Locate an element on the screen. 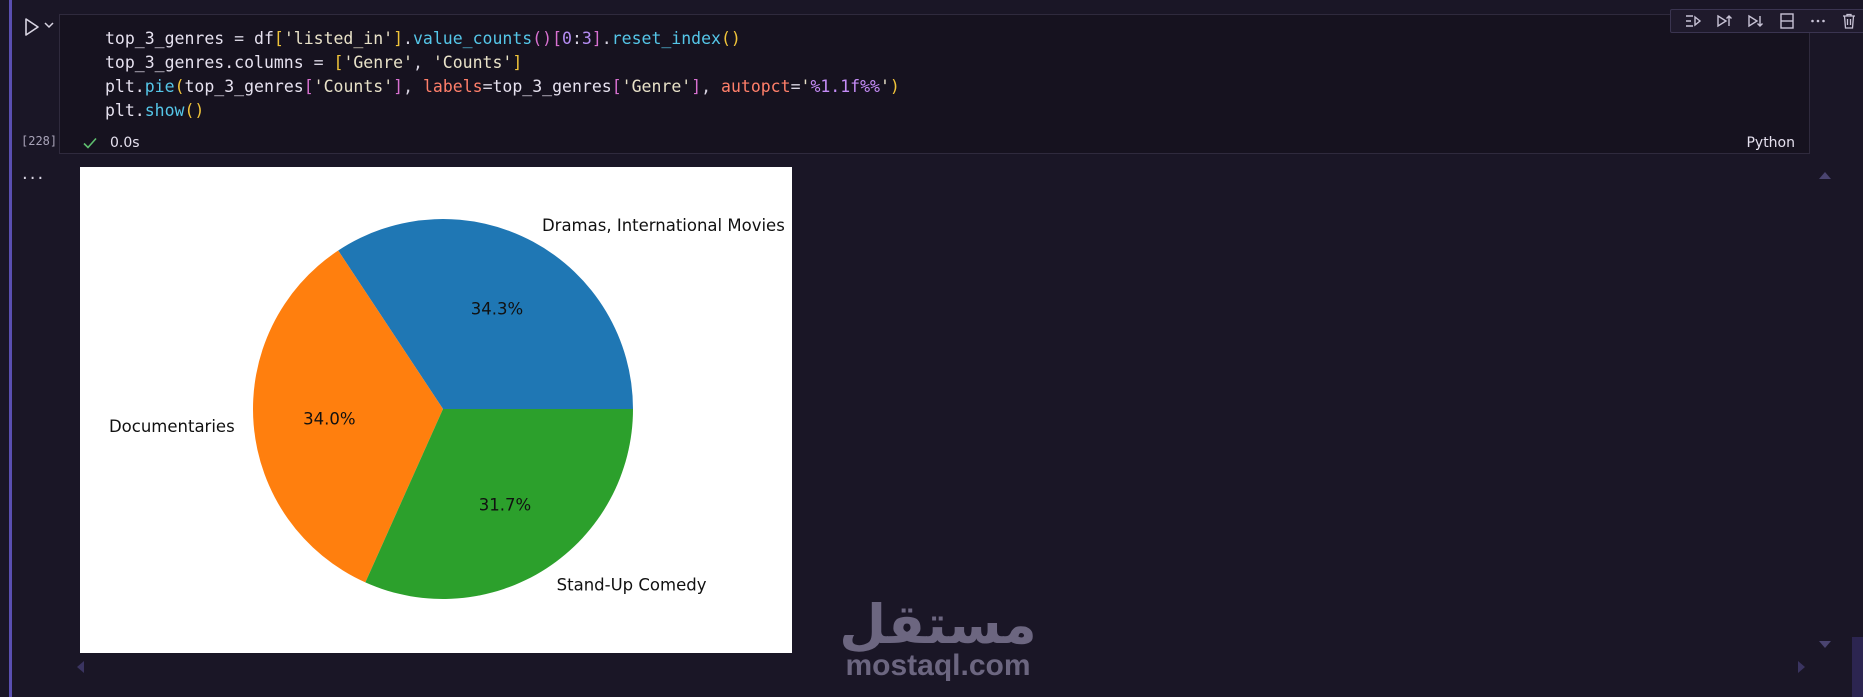 The height and width of the screenshot is (697, 1863). code-token: value_counts is located at coordinates (472, 38).